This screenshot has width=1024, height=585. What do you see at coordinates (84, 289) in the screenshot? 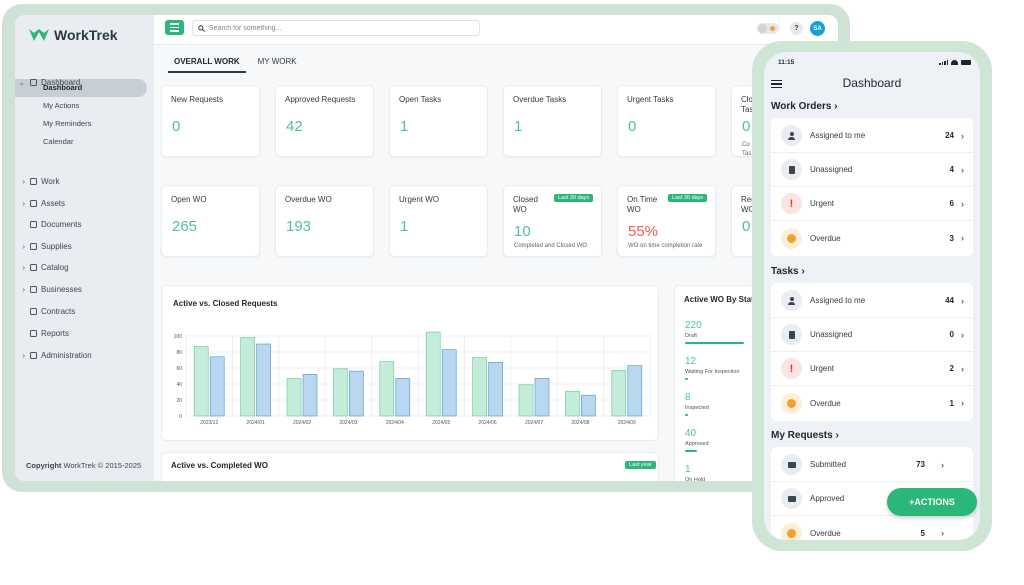
I see `sidebar-item-businesses: › Businesses` at bounding box center [84, 289].